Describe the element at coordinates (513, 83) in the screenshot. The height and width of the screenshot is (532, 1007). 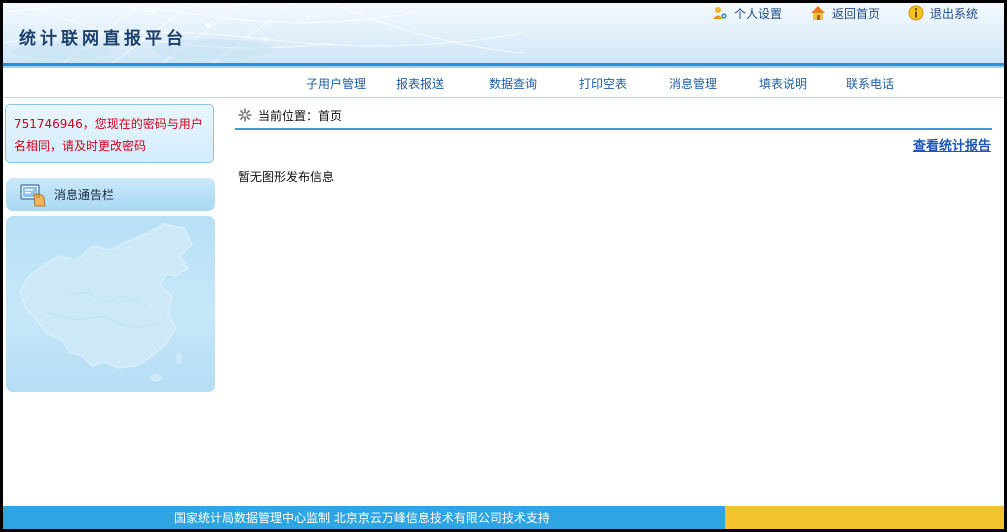
I see `nav-item-data-query: 数据查询` at that location.